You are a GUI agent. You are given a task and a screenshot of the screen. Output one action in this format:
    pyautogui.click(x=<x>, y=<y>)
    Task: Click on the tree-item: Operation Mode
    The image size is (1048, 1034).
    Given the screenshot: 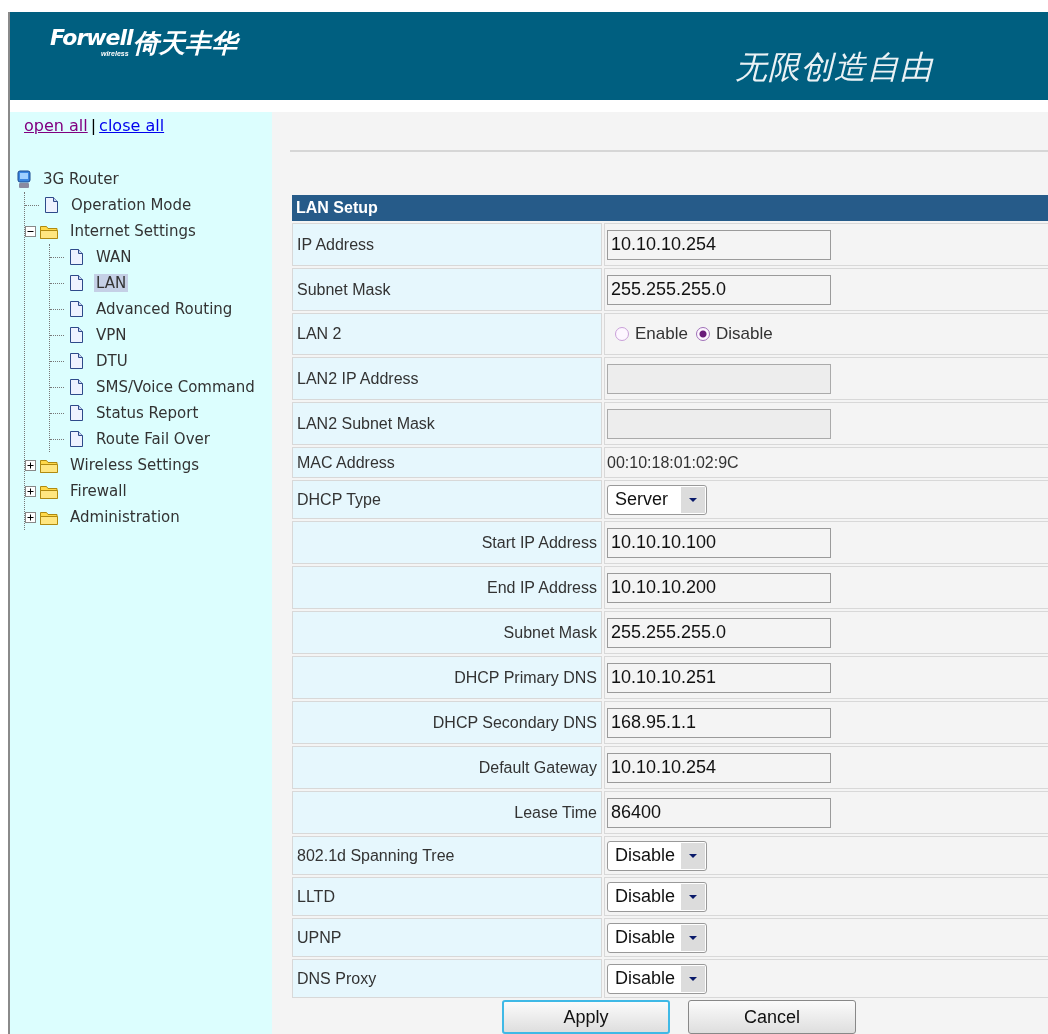 What is the action you would take?
    pyautogui.click(x=131, y=205)
    